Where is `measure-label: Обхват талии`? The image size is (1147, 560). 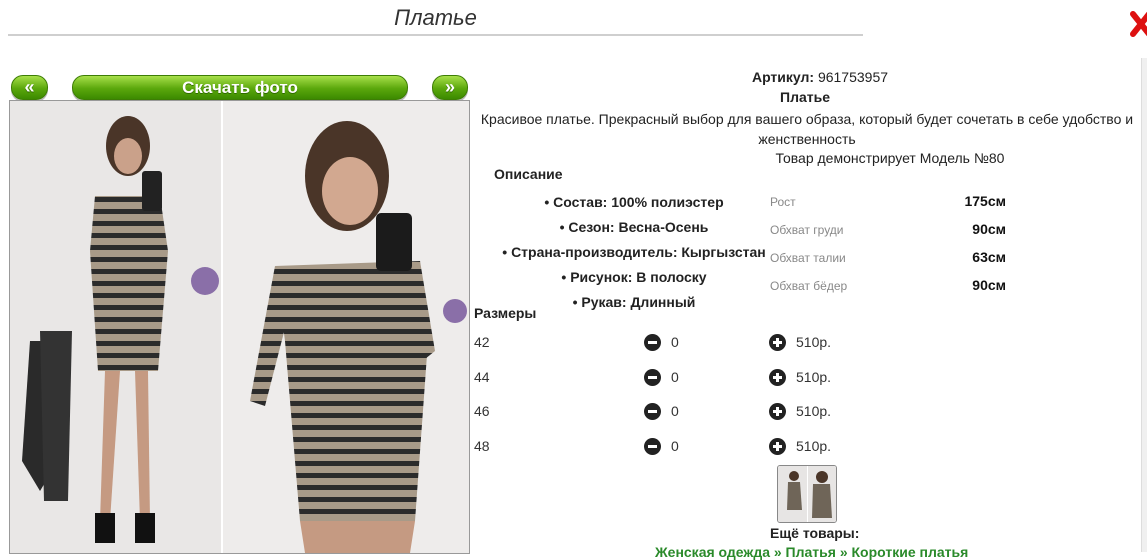 measure-label: Обхват талии is located at coordinates (808, 258).